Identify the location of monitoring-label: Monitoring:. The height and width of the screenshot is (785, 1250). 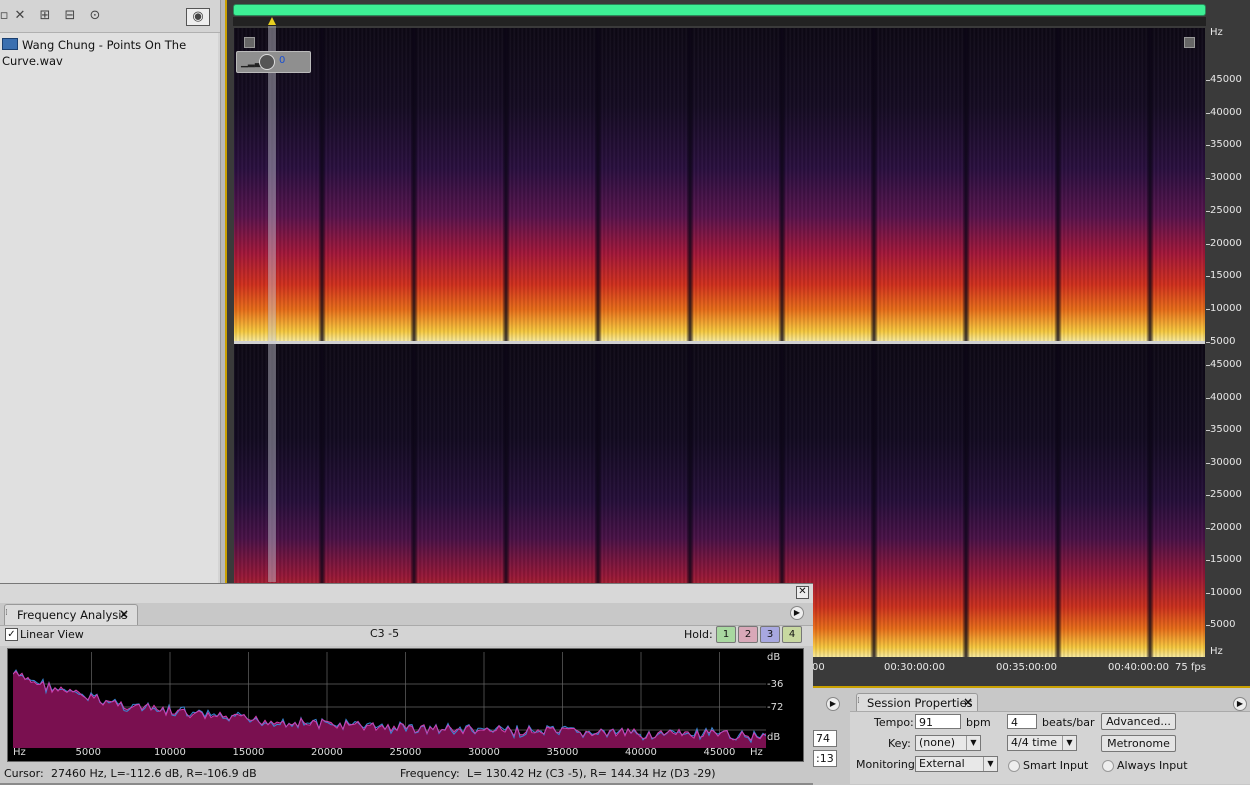
(887, 764).